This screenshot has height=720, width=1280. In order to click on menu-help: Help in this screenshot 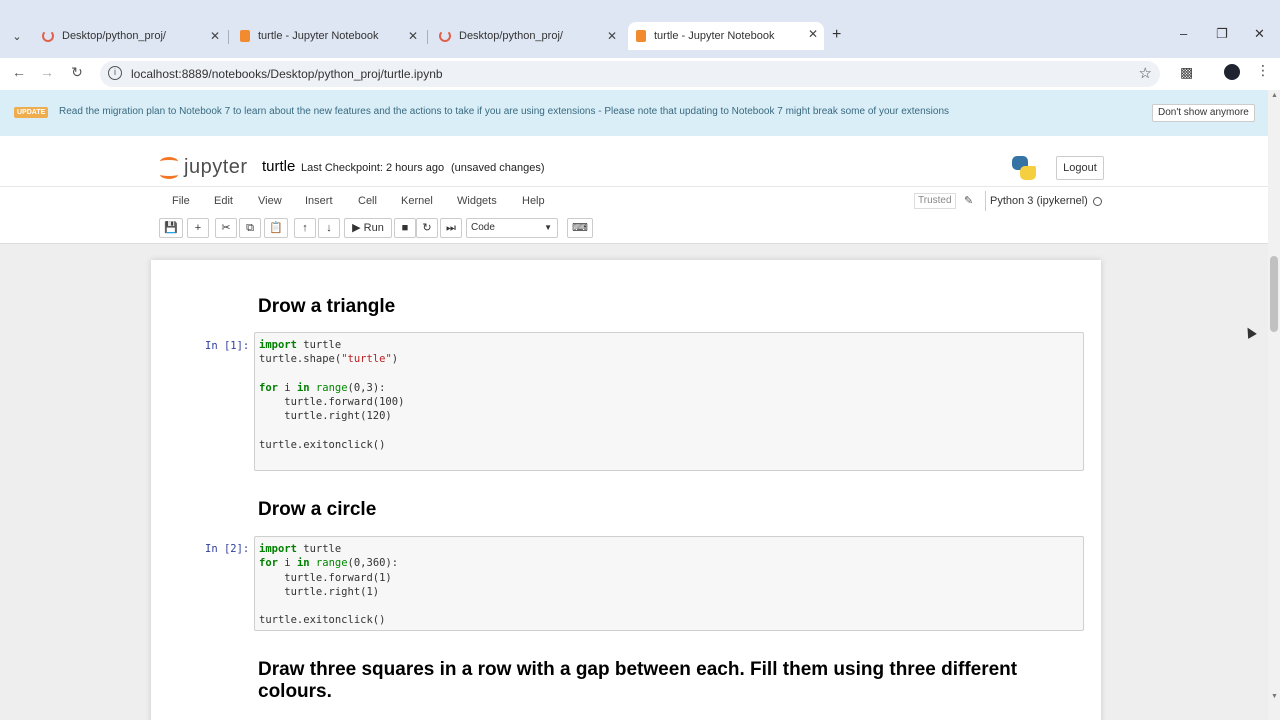, I will do `click(533, 201)`.